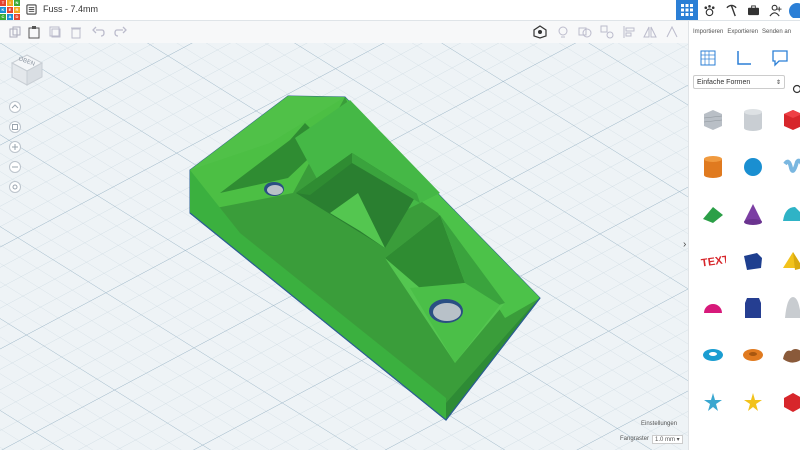  Describe the element at coordinates (713, 214) in the screenshot. I see `roof-shape` at that location.